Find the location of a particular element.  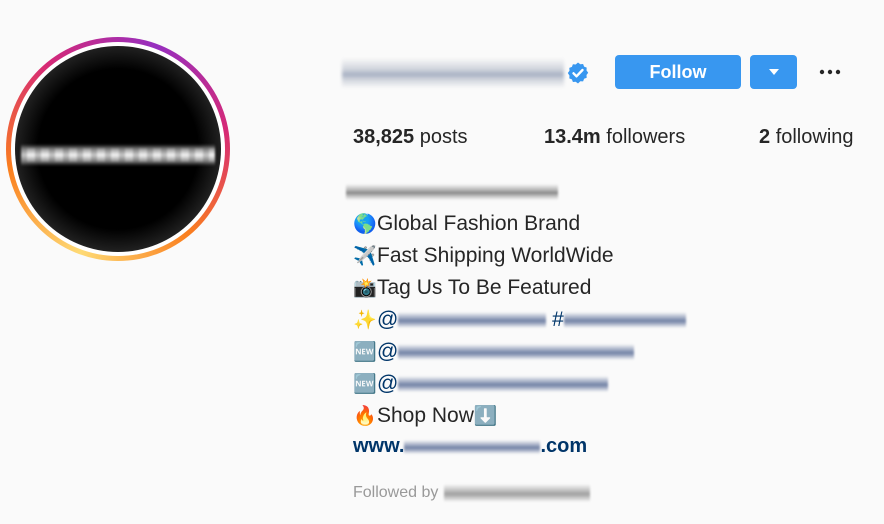

bio-line-6: 🆕@ is located at coordinates (481, 384).